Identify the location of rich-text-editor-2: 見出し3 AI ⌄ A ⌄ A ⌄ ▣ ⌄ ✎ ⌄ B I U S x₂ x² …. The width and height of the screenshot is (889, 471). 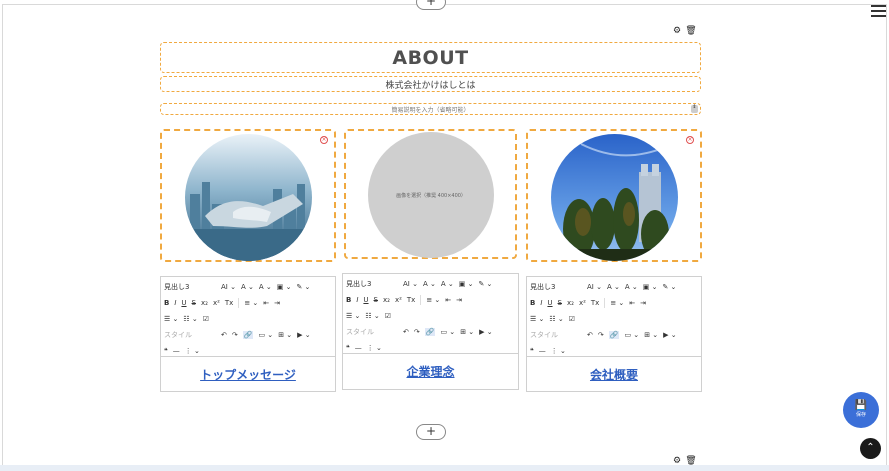
(430, 331).